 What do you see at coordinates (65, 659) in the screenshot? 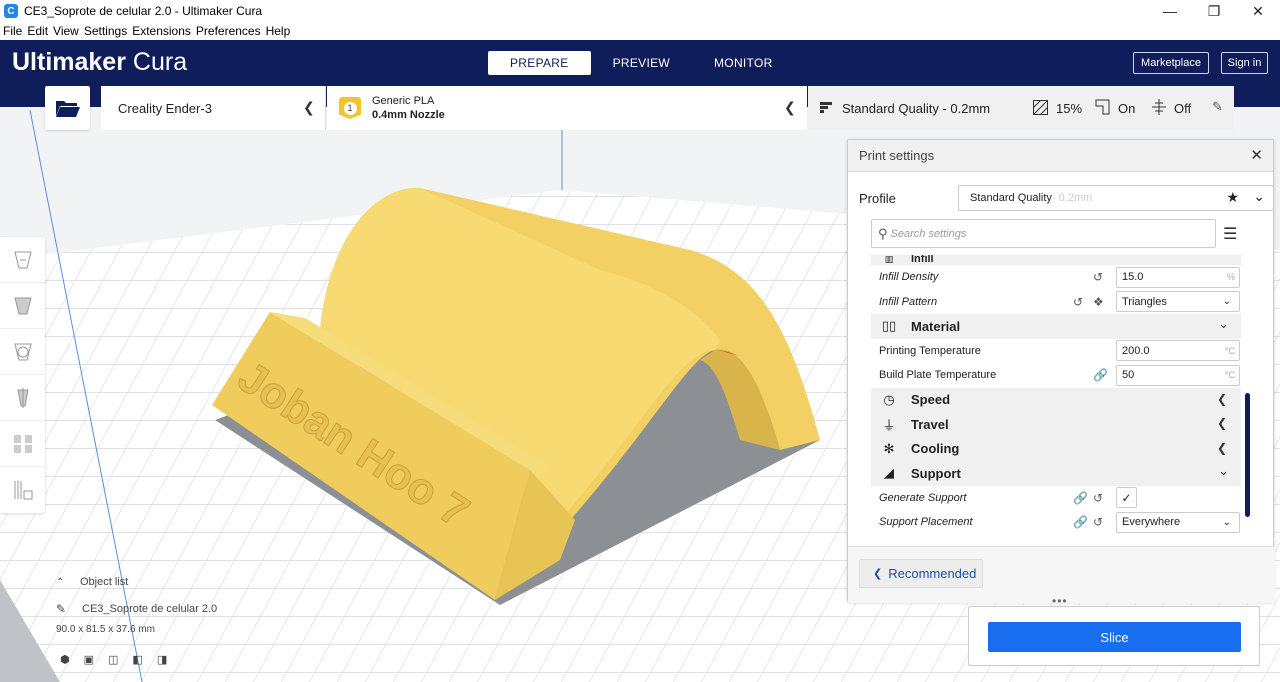
I see `3d-view-icon: ⬢` at bounding box center [65, 659].